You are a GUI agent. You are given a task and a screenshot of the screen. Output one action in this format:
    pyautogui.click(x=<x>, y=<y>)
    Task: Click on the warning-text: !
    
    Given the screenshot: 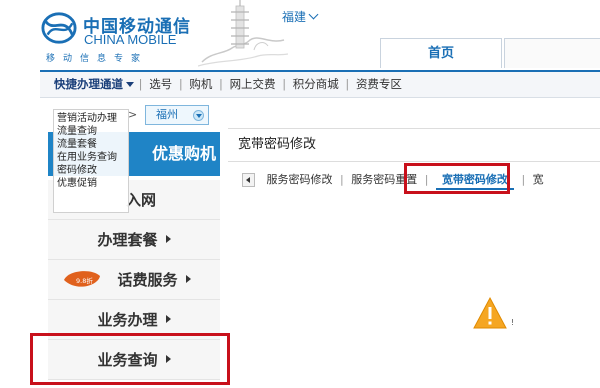 What is the action you would take?
    pyautogui.click(x=513, y=322)
    